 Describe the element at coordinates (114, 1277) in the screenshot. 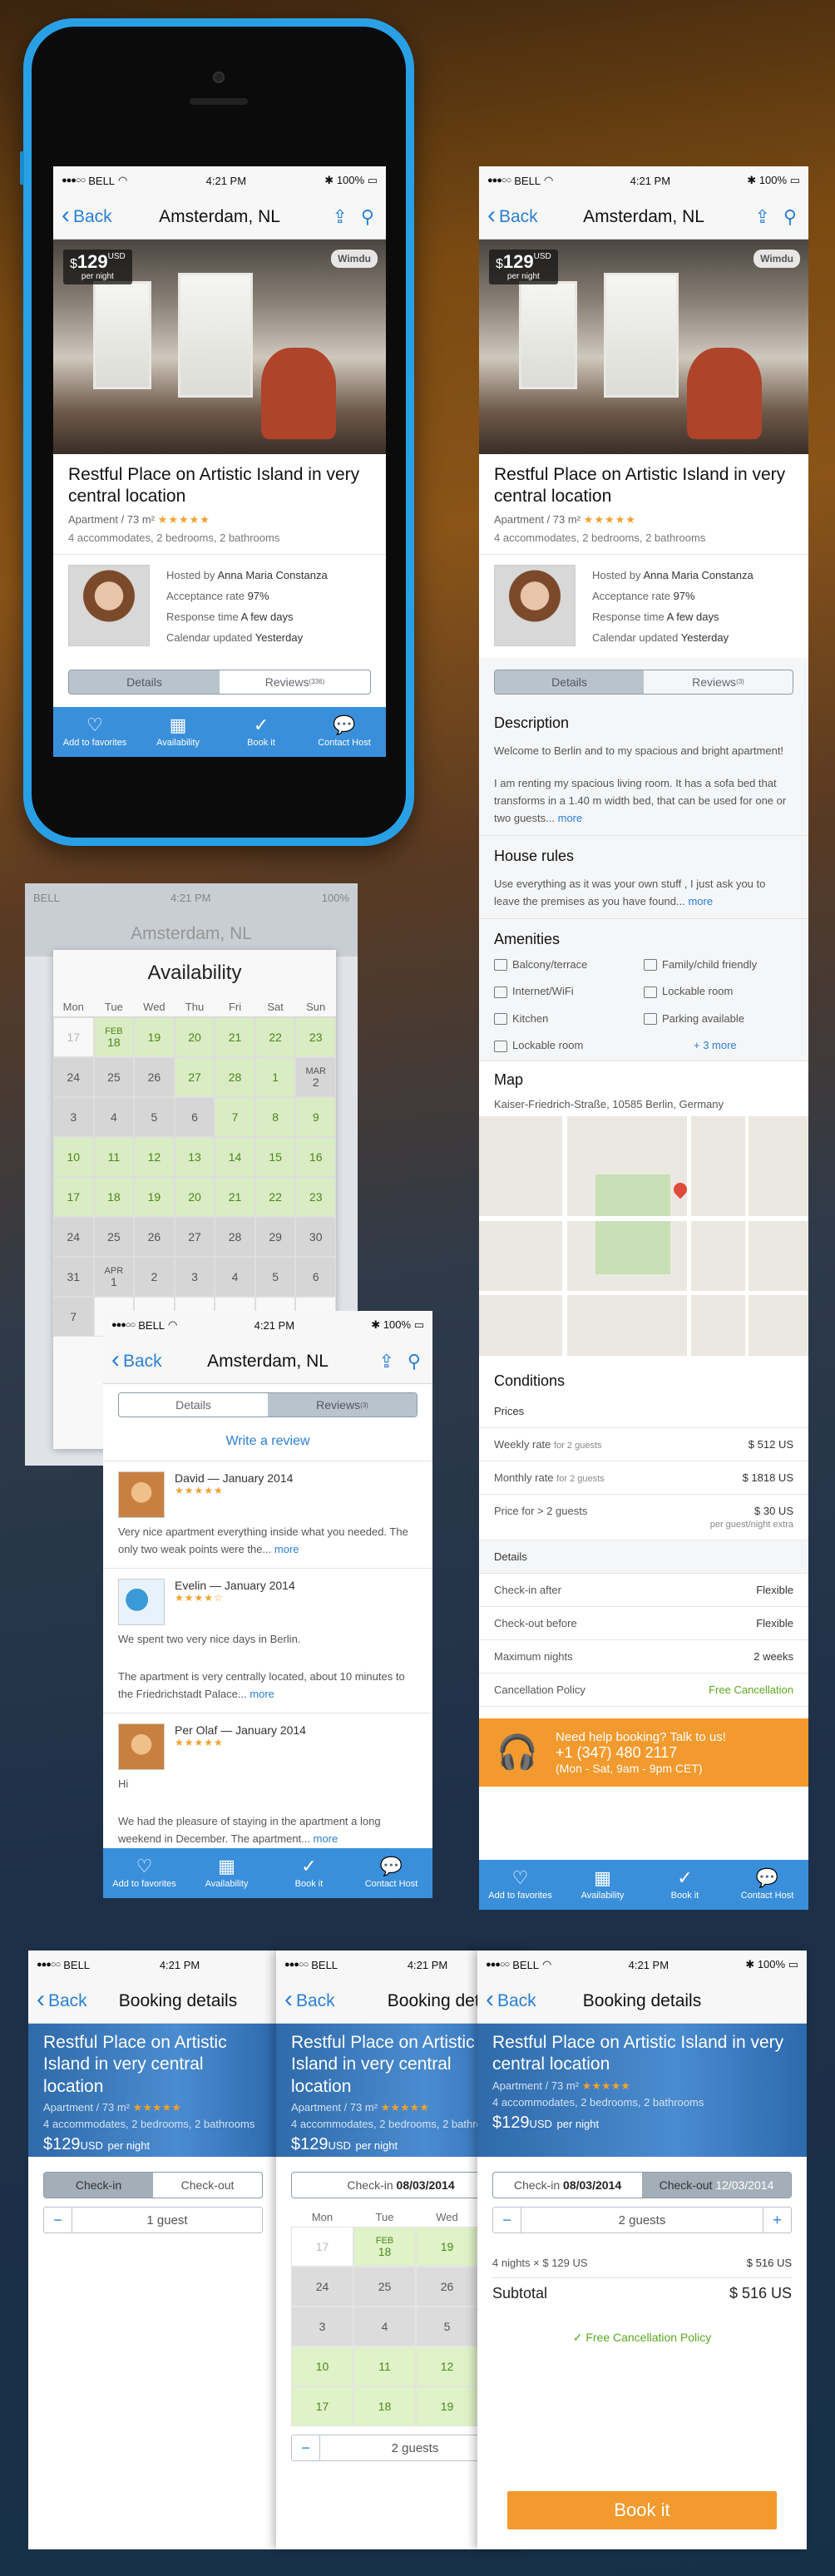

I see `calendar-day: APR 1` at that location.